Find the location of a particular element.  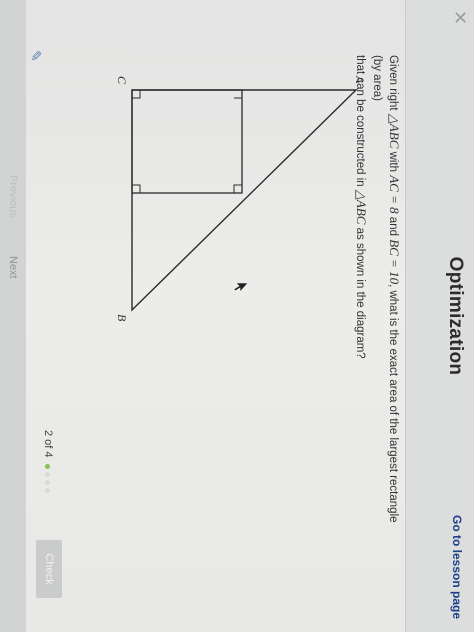

mouse-cursor-icon is located at coordinates (241, 288).